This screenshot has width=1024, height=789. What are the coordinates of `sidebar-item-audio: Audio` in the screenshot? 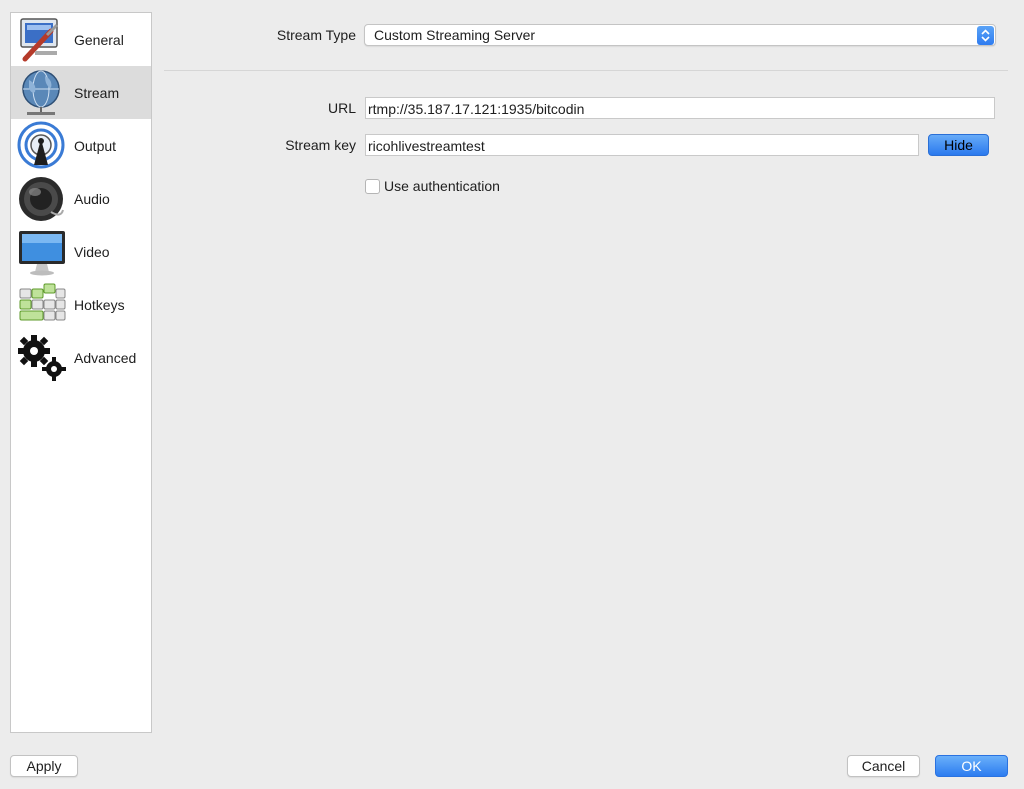 It's located at (81, 198).